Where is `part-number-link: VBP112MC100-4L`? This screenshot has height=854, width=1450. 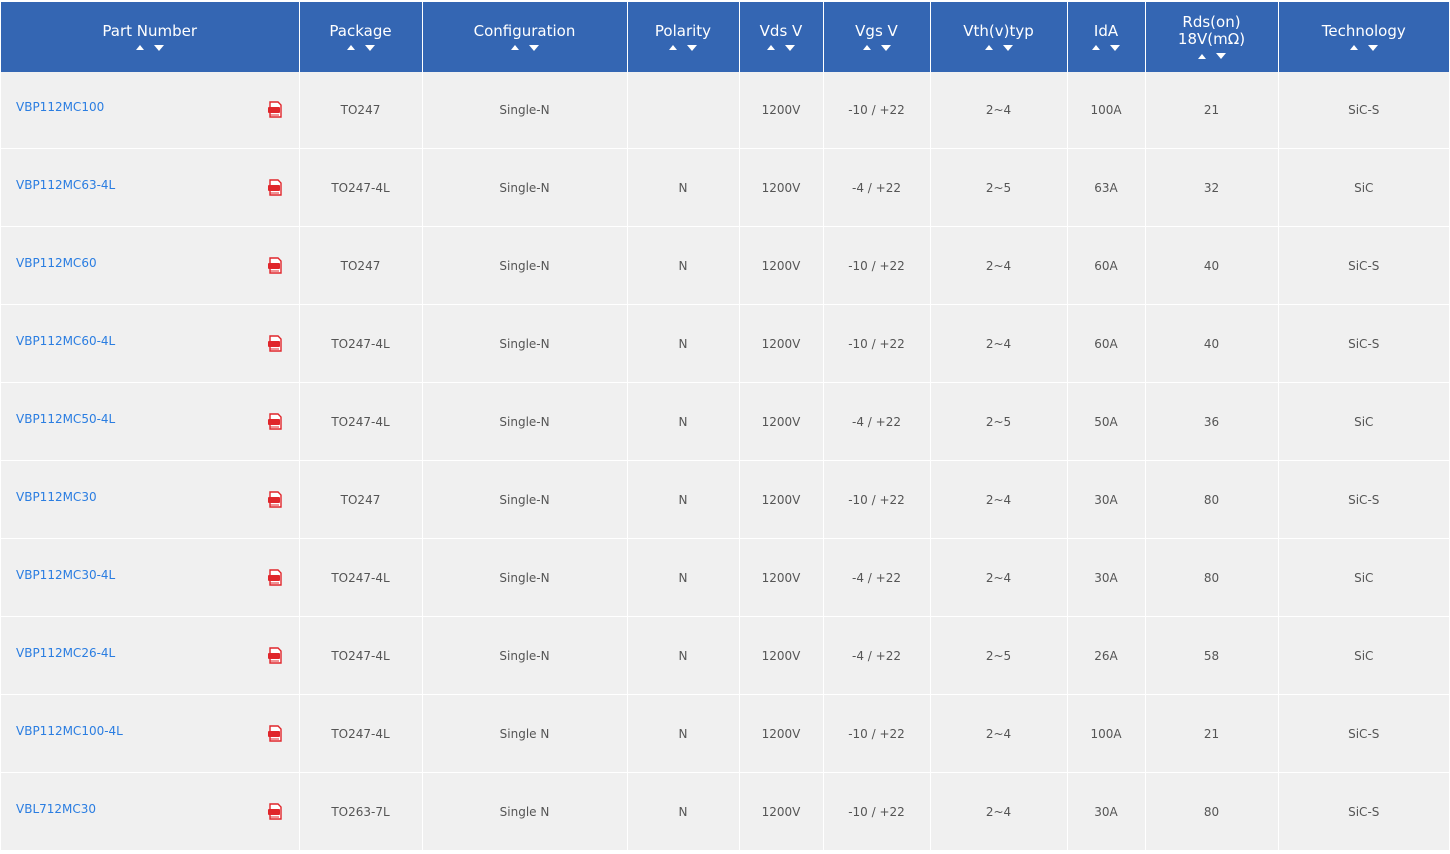
part-number-link: VBP112MC100-4L is located at coordinates (69, 731).